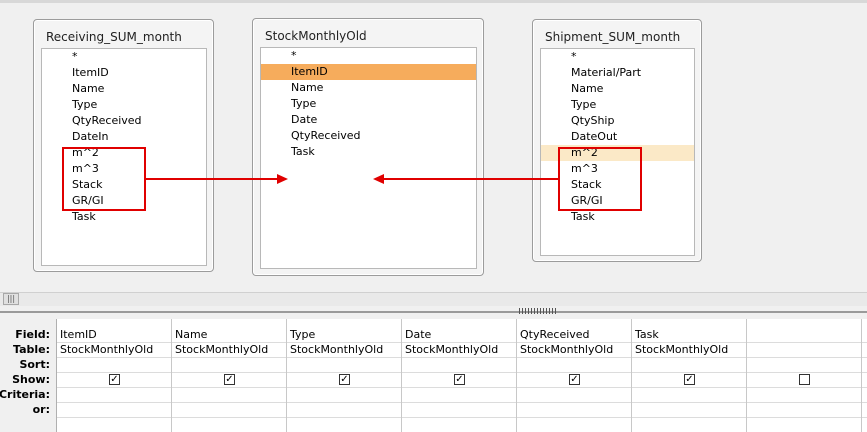 This screenshot has width=867, height=432. I want to click on field-date: Date, so click(368, 120).